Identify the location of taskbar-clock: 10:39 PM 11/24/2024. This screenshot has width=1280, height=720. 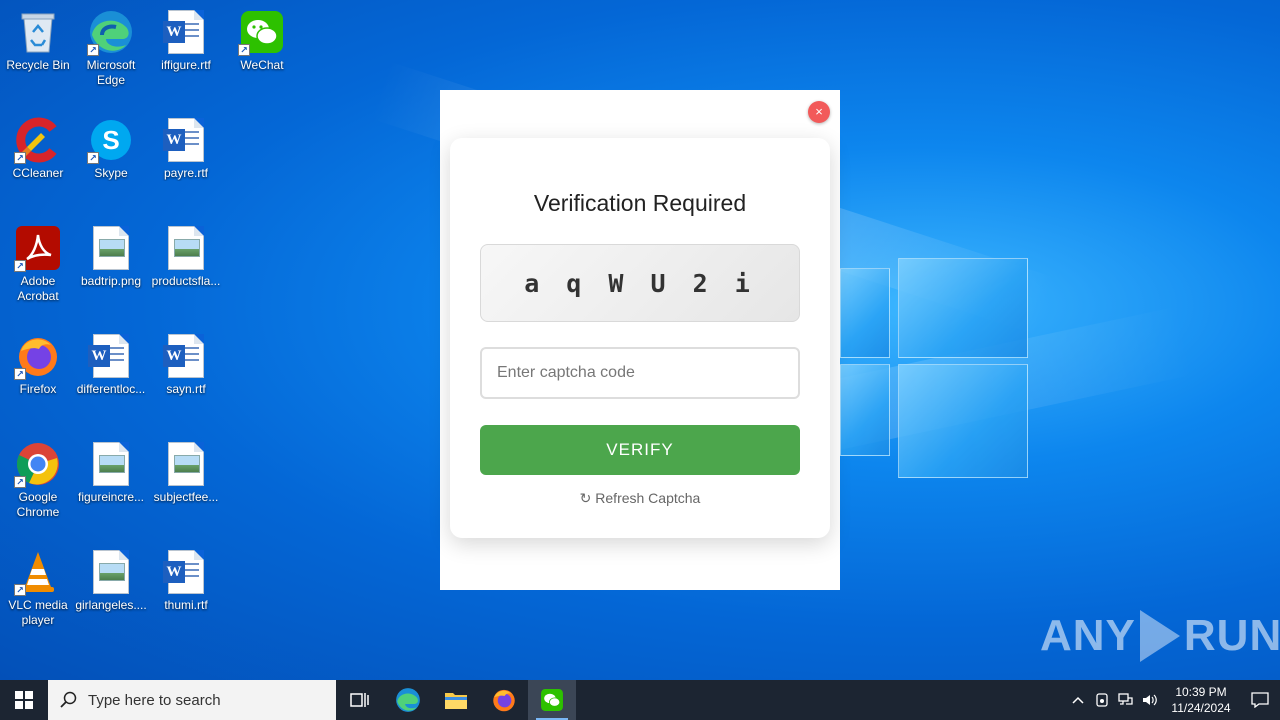
(1201, 700).